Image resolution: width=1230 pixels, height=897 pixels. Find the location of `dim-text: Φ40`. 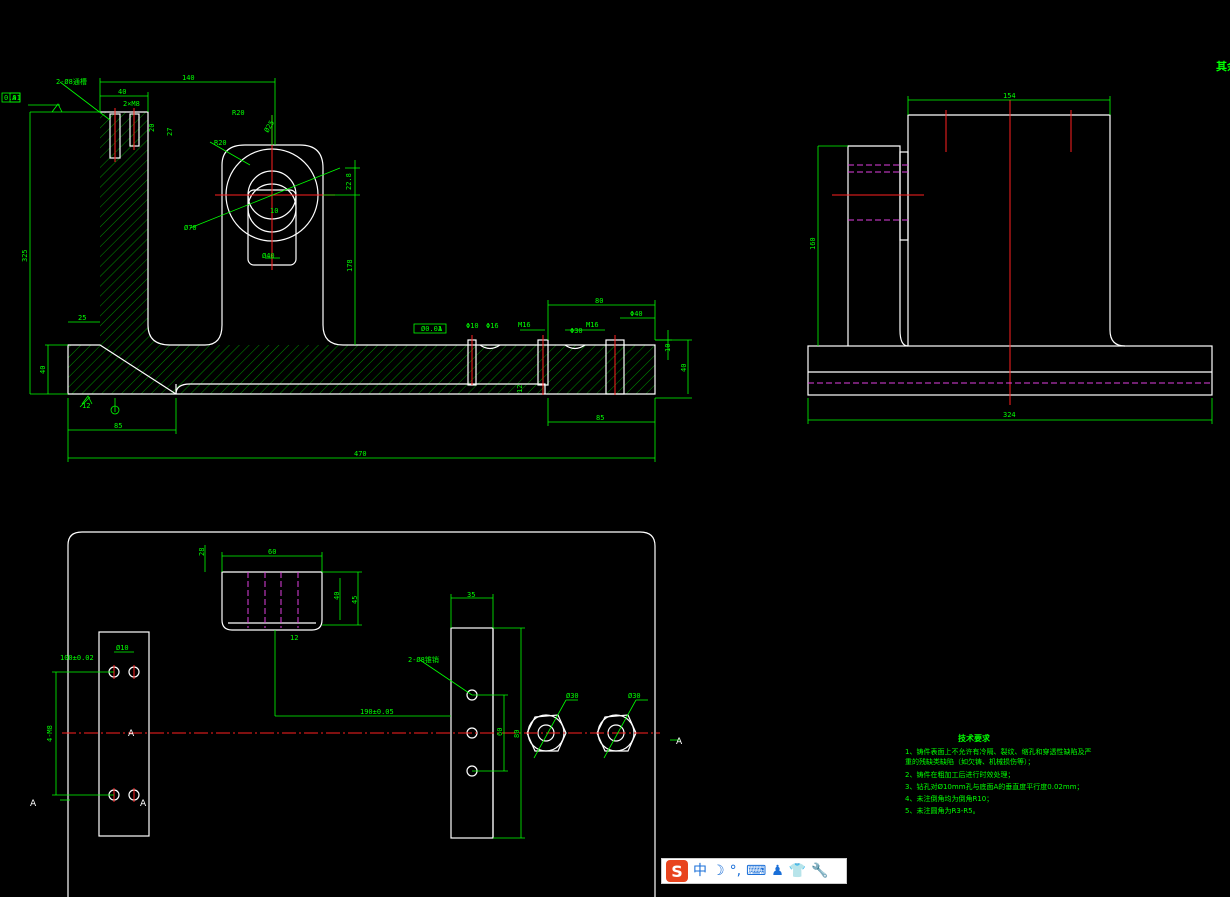

dim-text: Φ40 is located at coordinates (636, 314).